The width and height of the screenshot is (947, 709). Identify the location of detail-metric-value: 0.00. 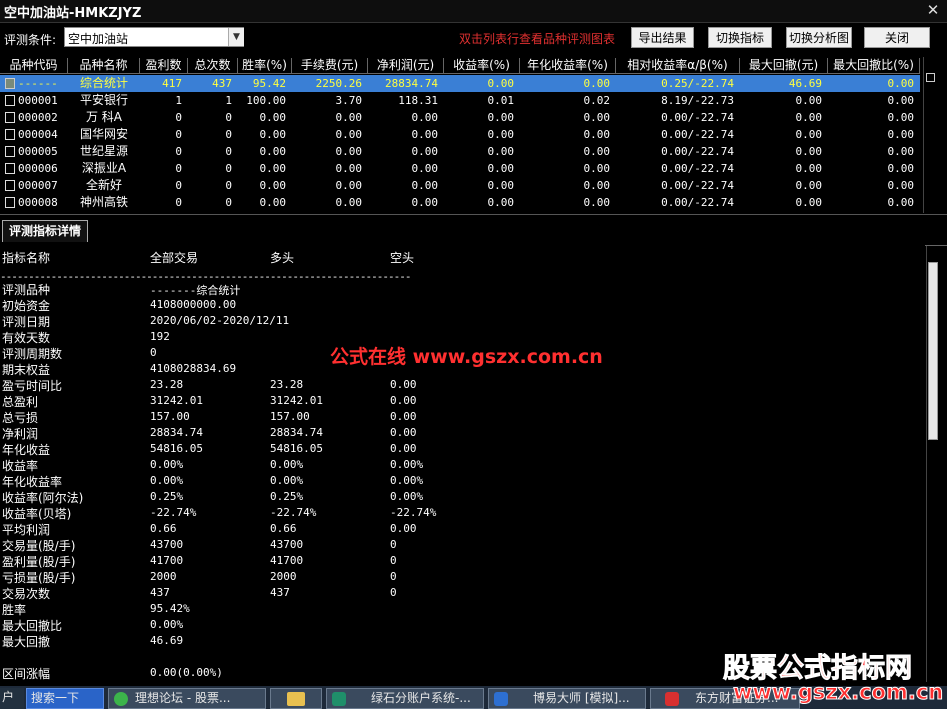
(403, 432).